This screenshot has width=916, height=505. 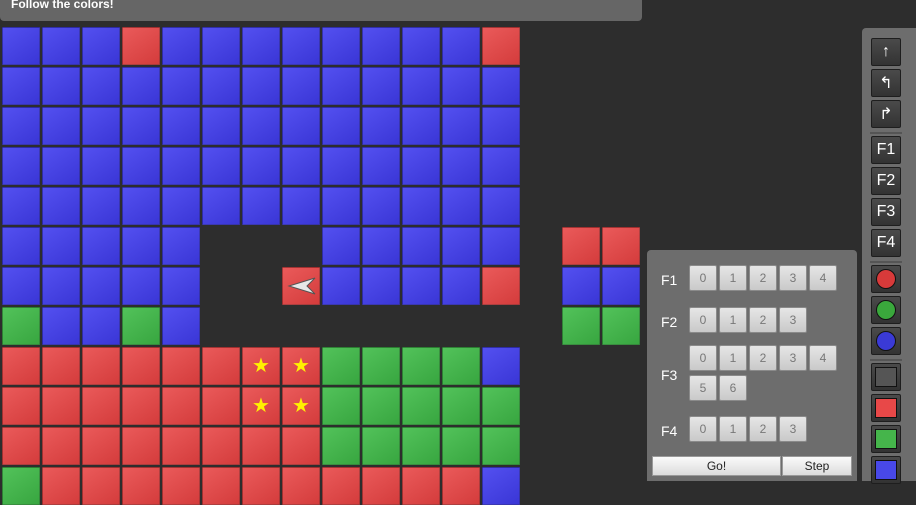 I want to click on step-button: Step, so click(x=817, y=466).